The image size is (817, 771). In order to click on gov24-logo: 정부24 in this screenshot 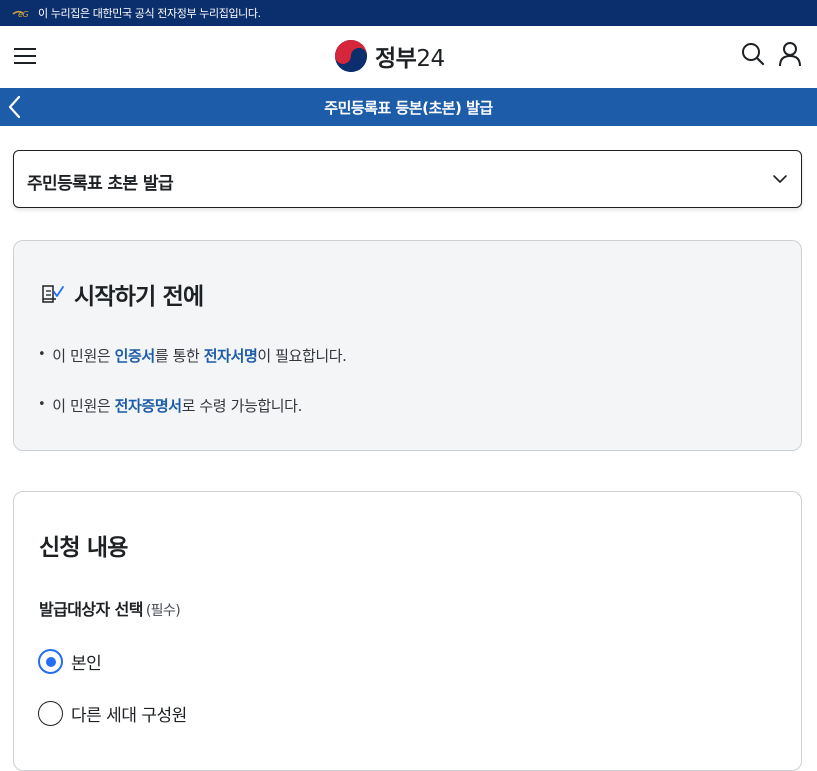, I will do `click(389, 56)`.